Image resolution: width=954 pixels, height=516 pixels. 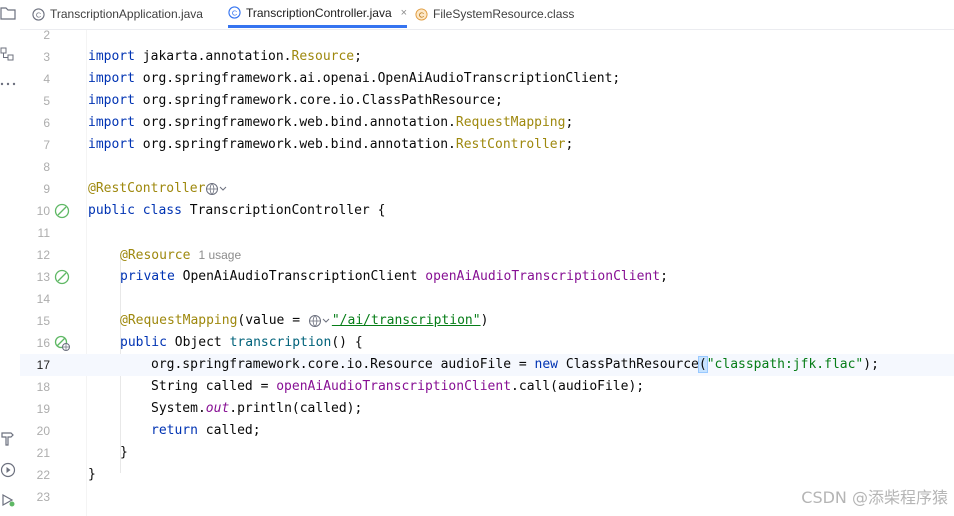 I want to click on line-number: 23, so click(x=43, y=497).